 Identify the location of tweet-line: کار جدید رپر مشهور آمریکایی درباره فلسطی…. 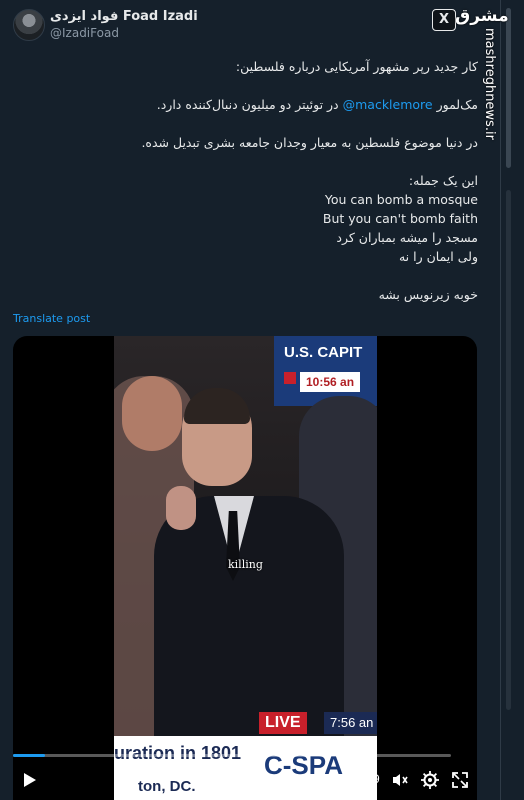
(356, 66).